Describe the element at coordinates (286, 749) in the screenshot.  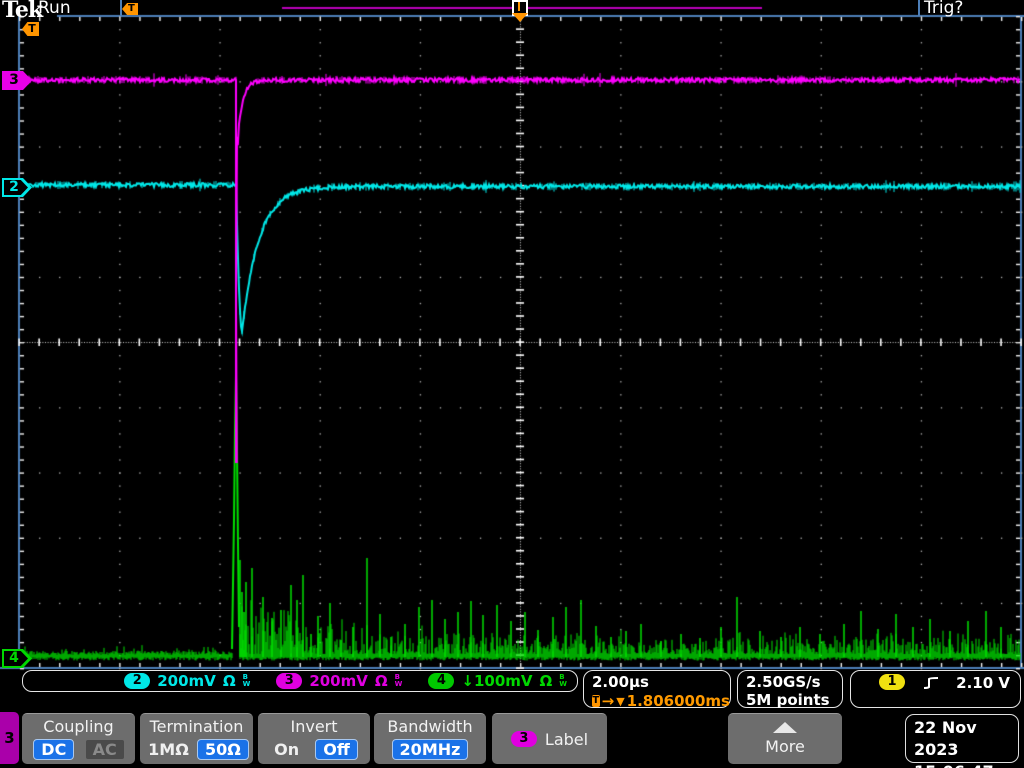
I see `invert-on-option: On` at that location.